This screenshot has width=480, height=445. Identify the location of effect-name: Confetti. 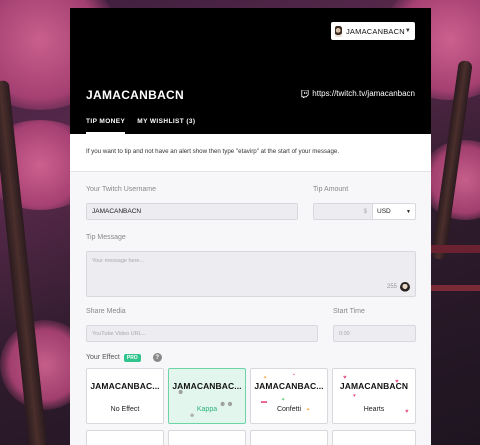
(289, 409).